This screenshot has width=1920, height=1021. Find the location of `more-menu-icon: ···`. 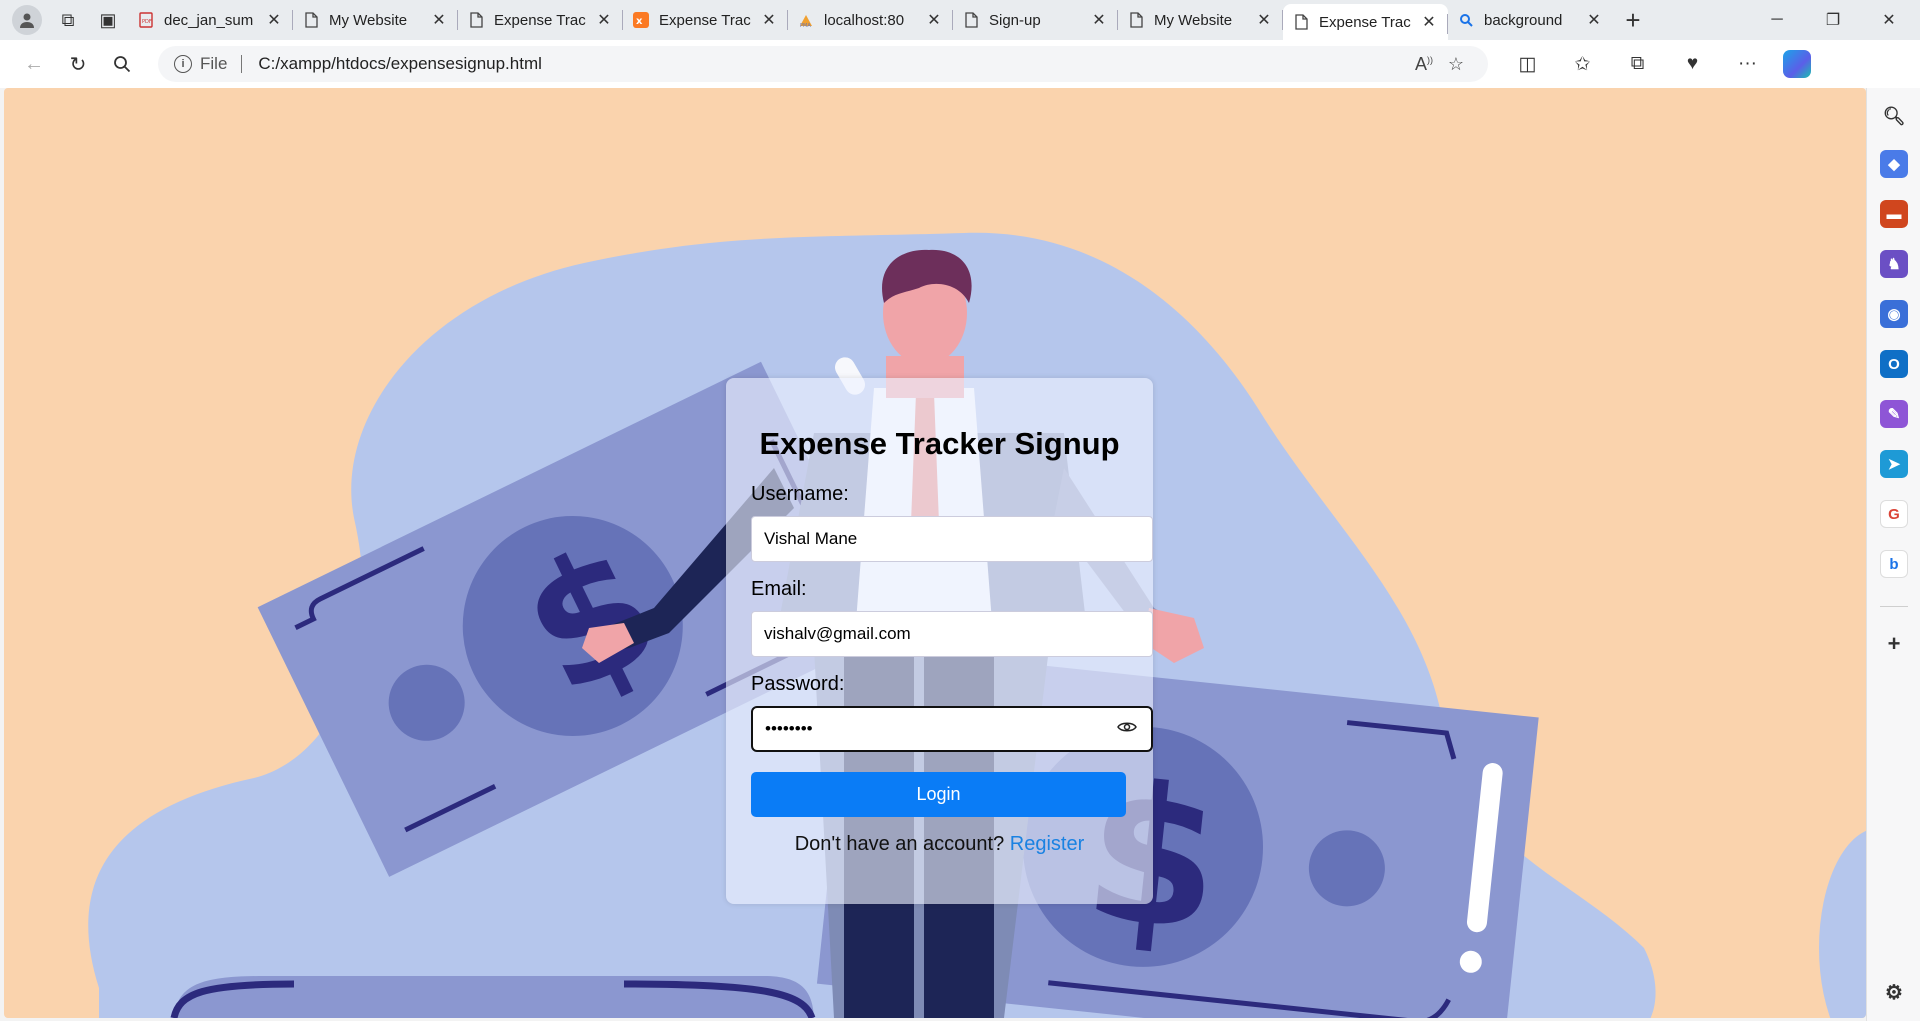

more-menu-icon: ··· is located at coordinates (1747, 64).